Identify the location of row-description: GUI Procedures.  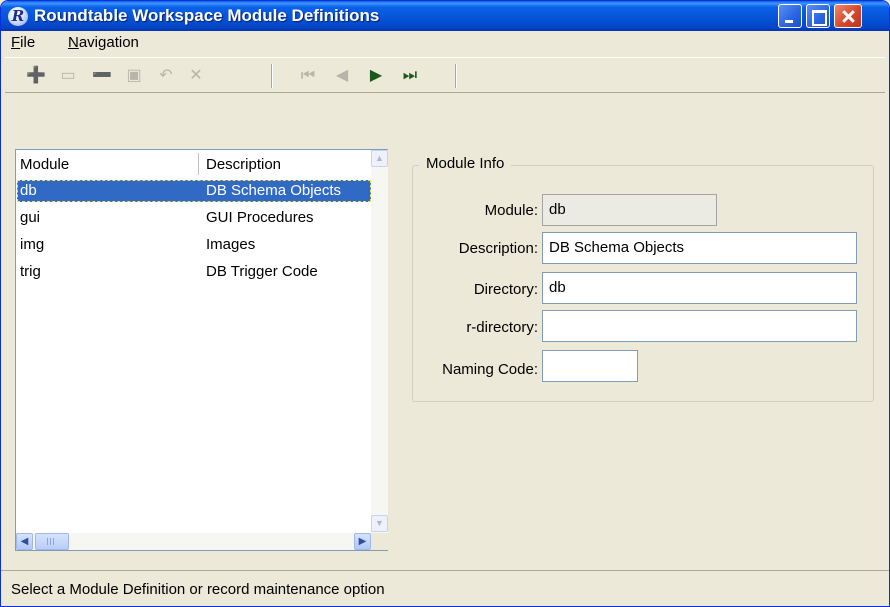
(260, 217).